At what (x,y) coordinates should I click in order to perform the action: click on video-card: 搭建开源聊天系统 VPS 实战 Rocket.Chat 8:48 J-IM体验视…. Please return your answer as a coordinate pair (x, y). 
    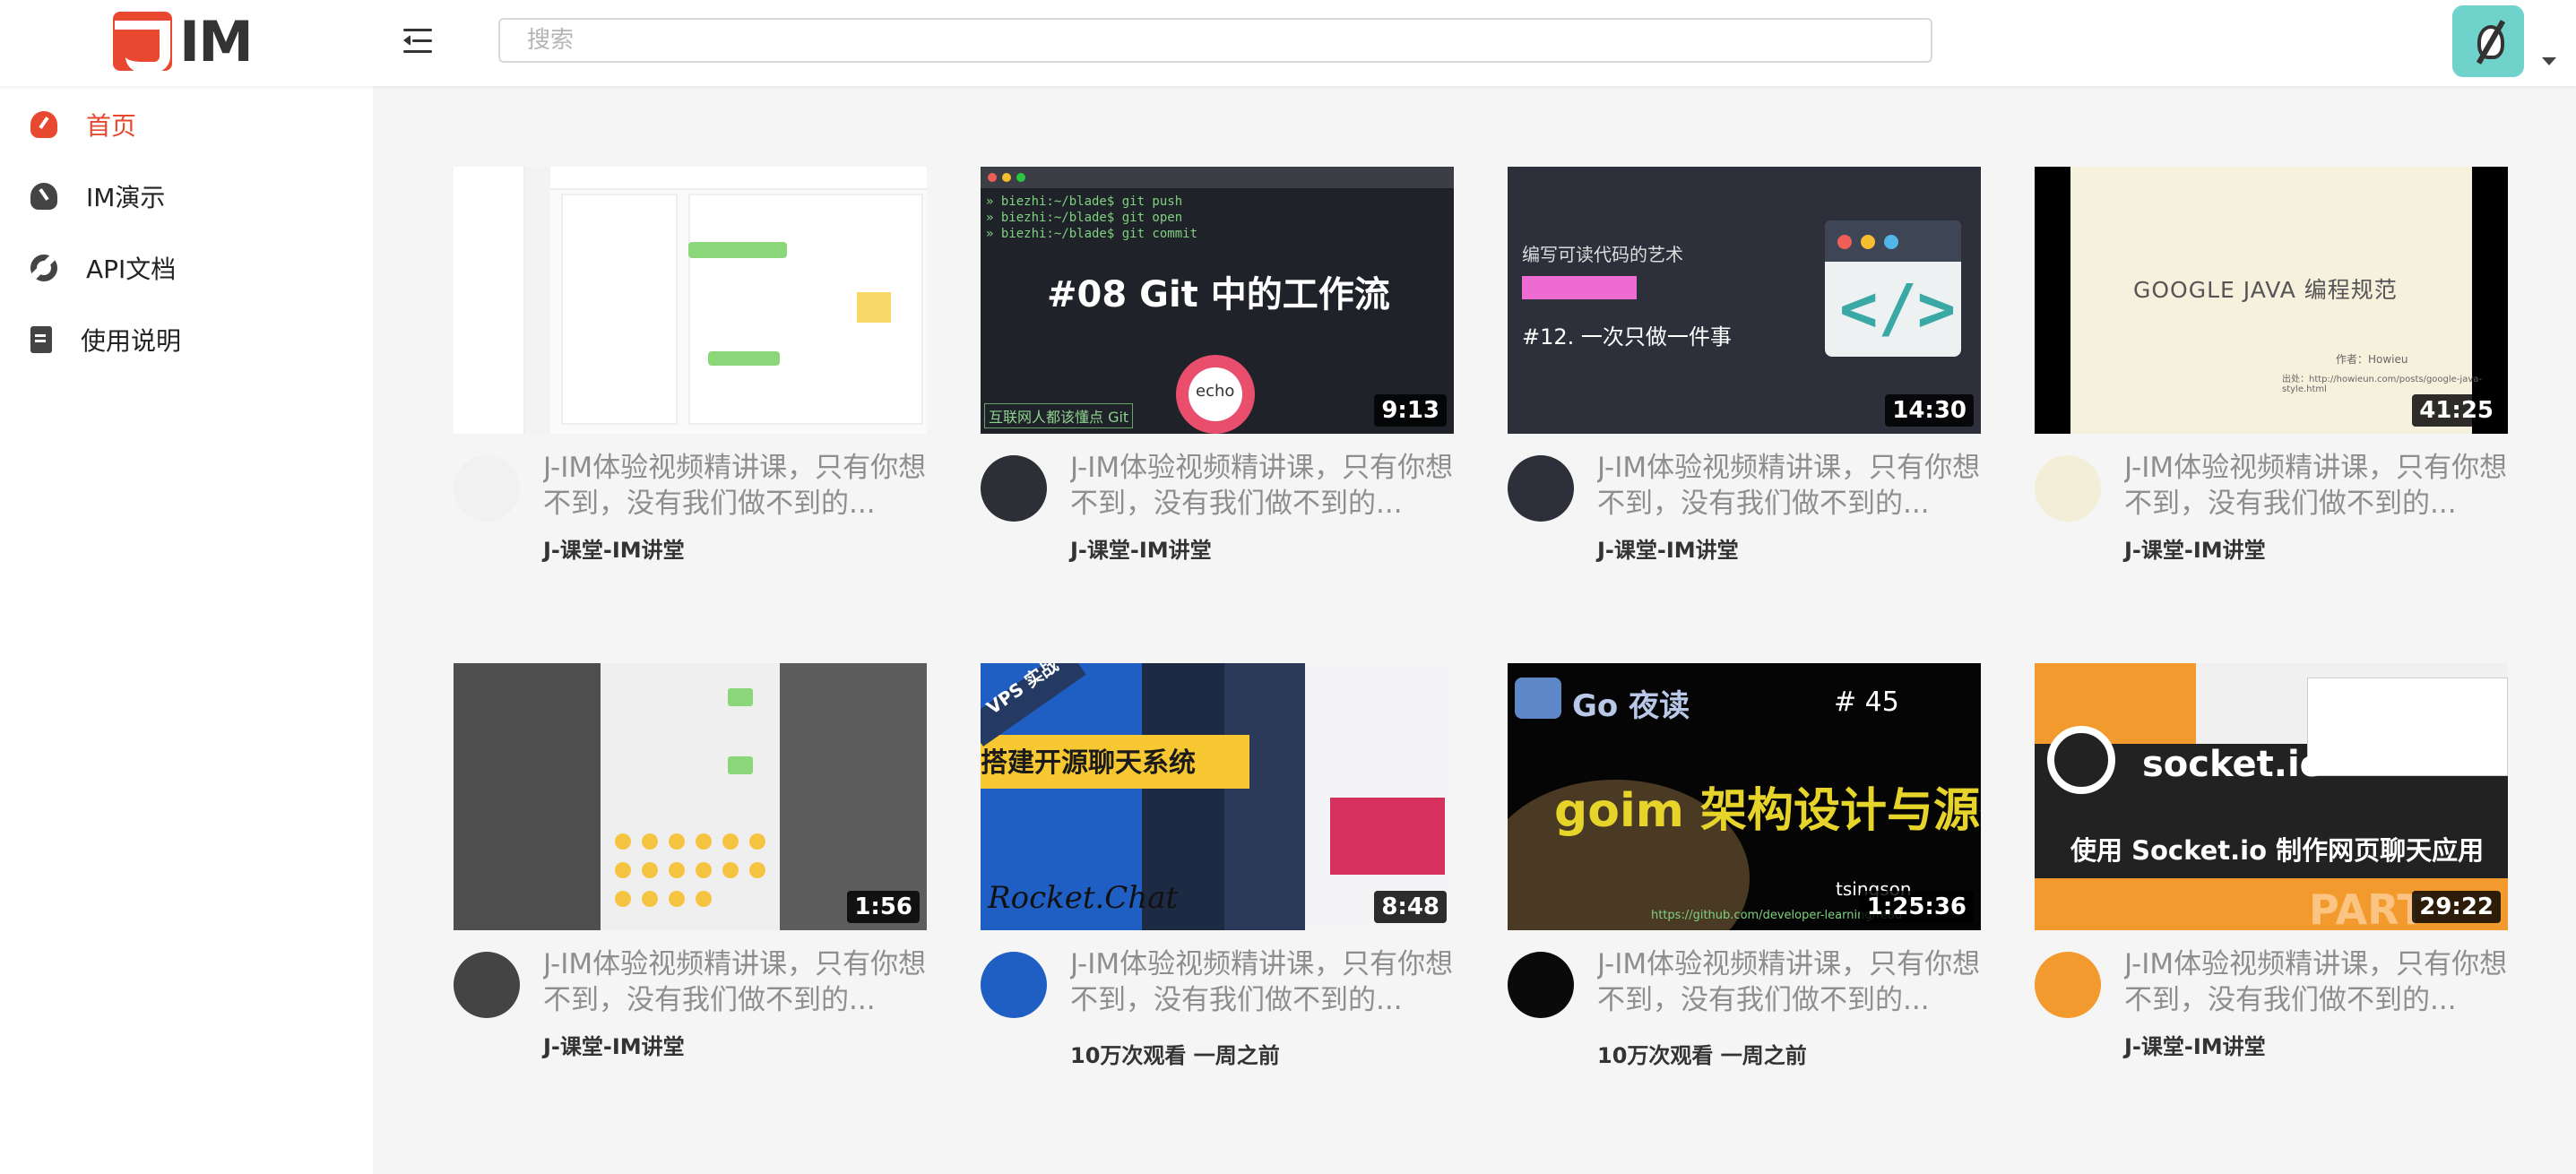
    Looking at the image, I should click on (1217, 865).